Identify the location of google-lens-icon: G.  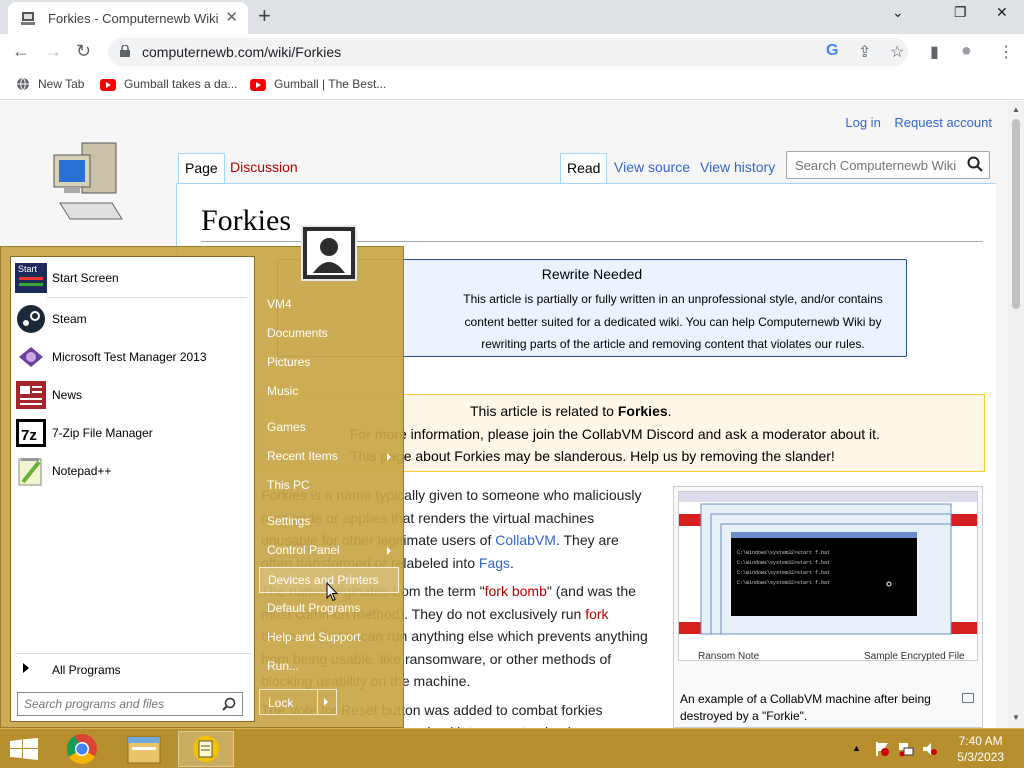
(832, 51).